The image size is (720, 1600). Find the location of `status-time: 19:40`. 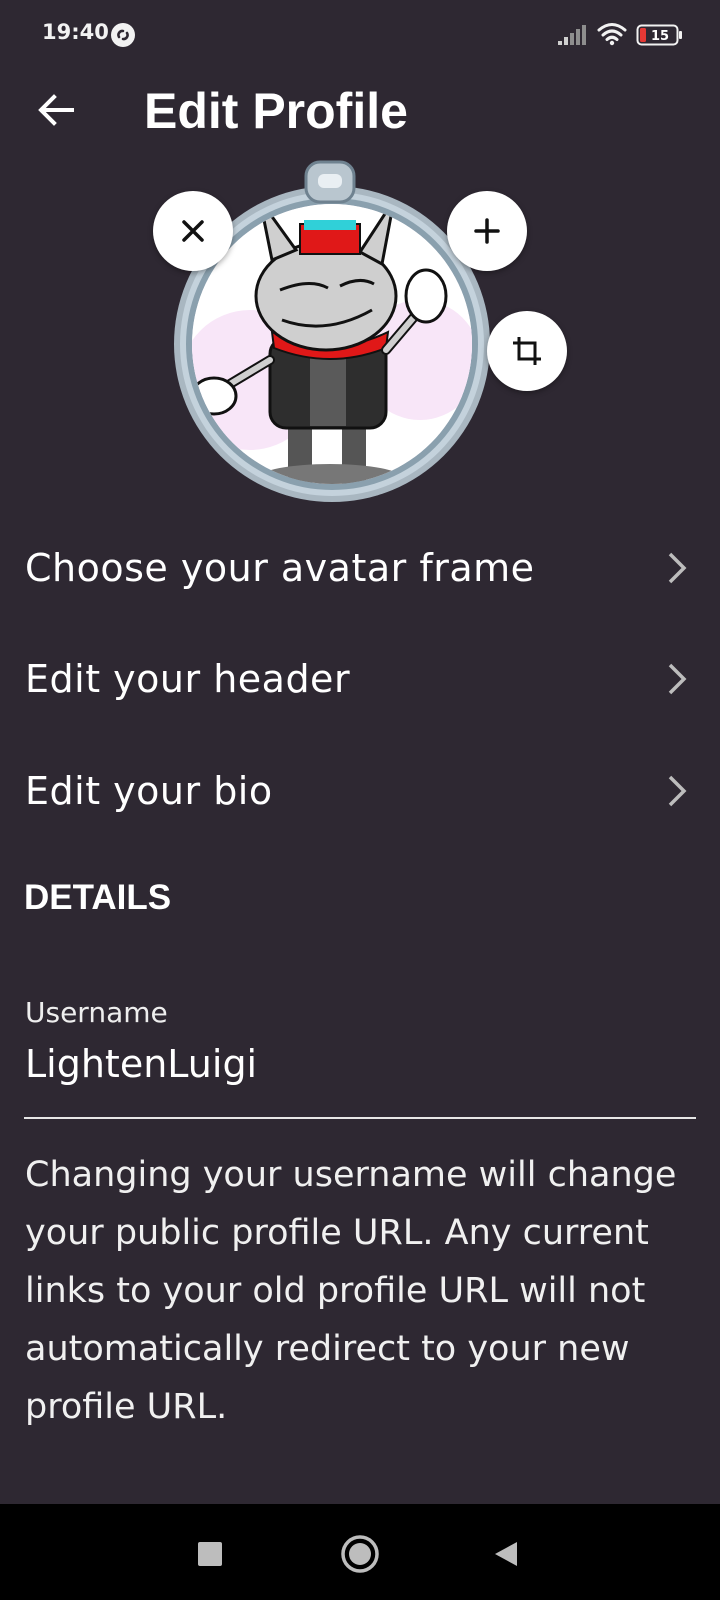

status-time: 19:40 is located at coordinates (75, 32).